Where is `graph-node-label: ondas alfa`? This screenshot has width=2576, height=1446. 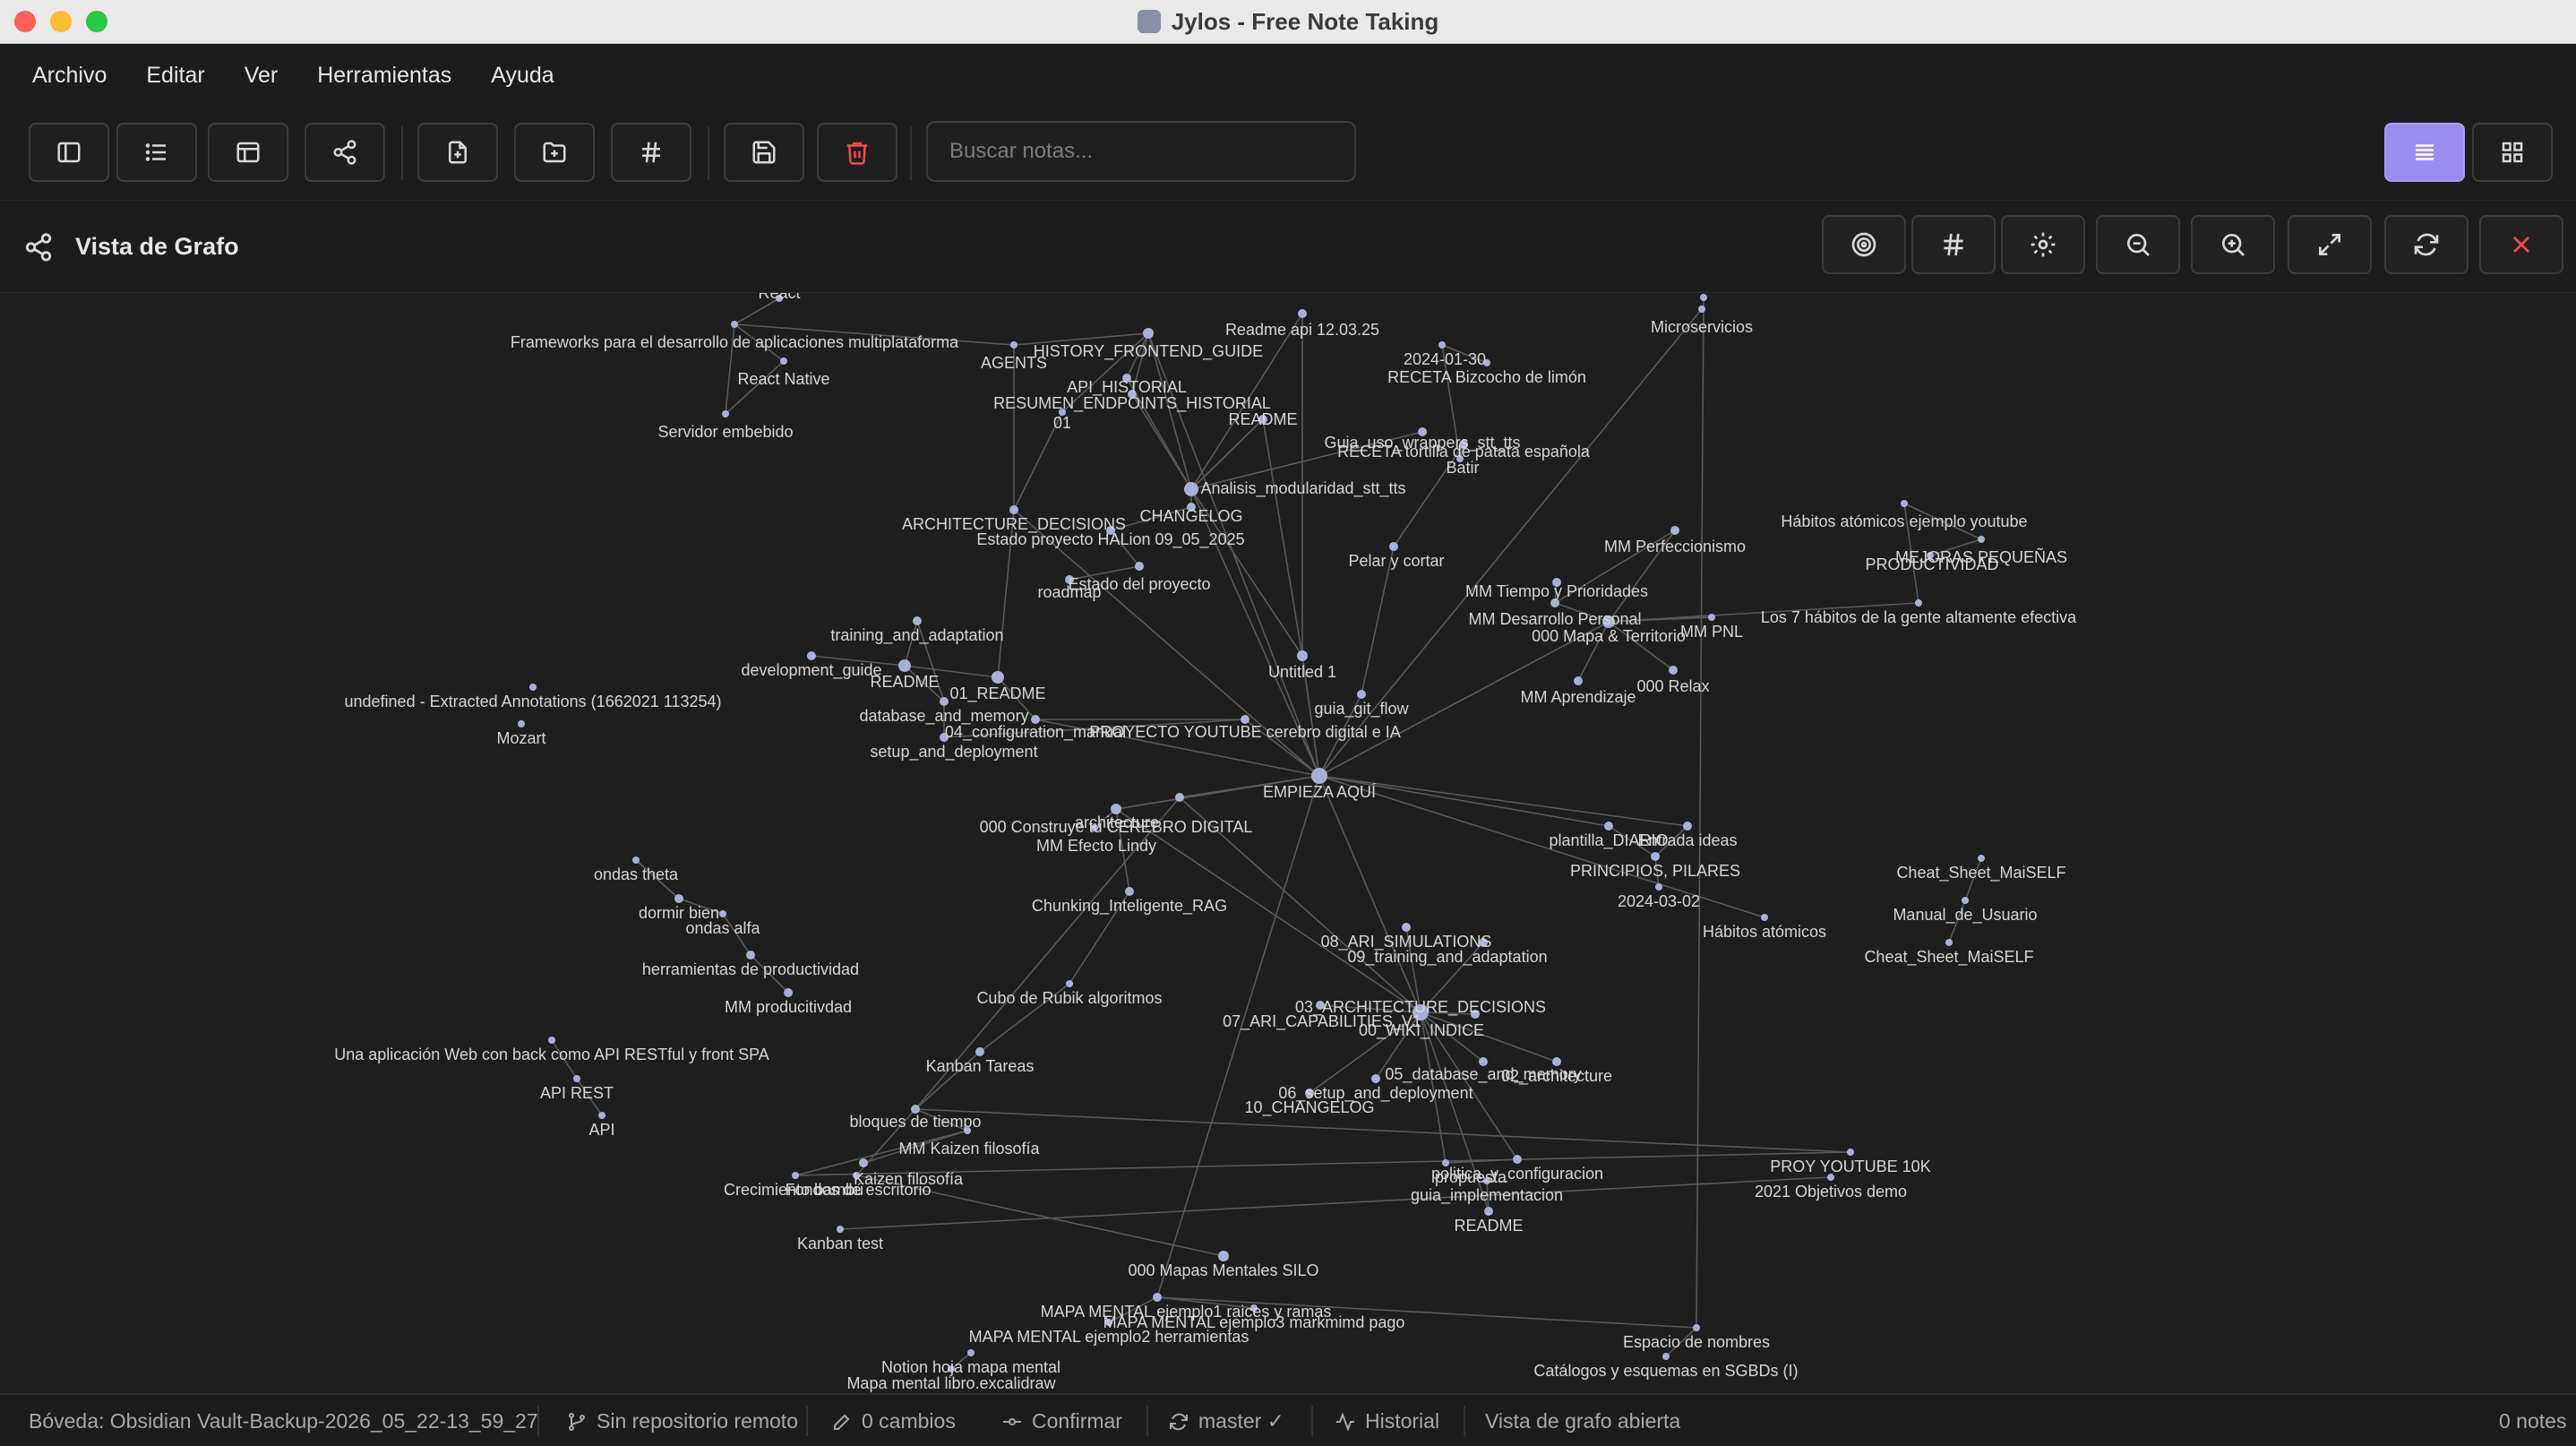 graph-node-label: ondas alfa is located at coordinates (722, 928).